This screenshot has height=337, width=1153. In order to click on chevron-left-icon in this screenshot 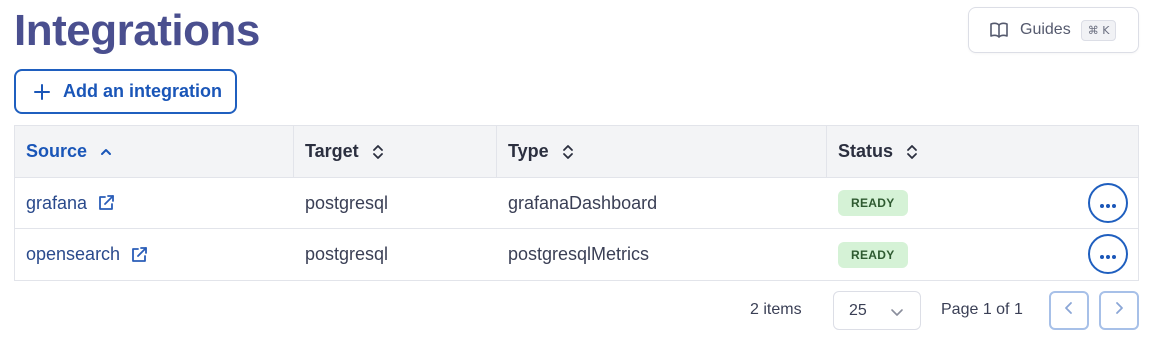, I will do `click(1069, 310)`.